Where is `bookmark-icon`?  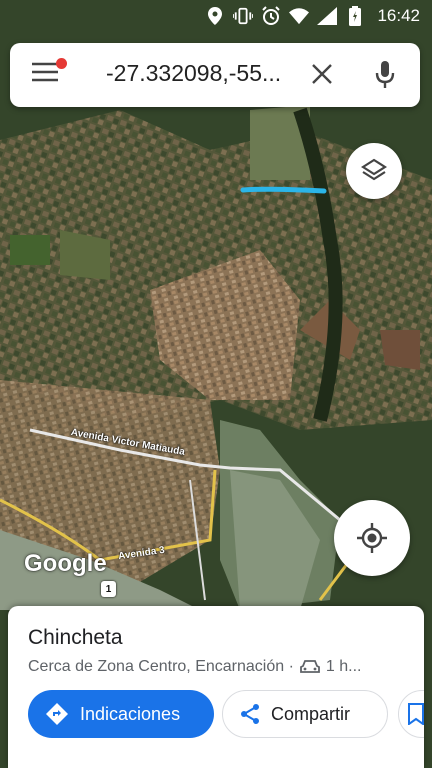
bookmark-icon is located at coordinates (416, 714).